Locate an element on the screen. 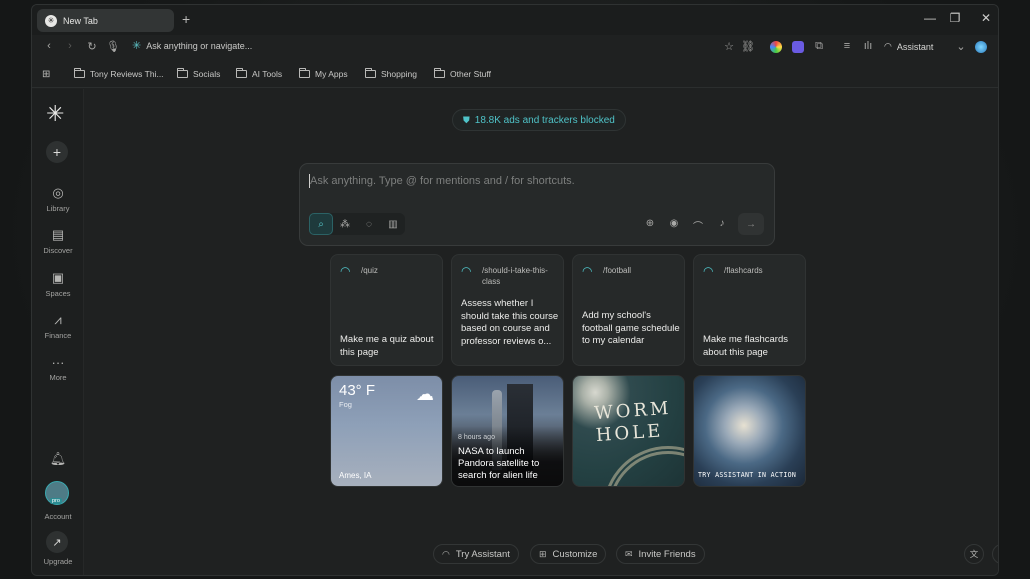  extension-color-icon is located at coordinates (776, 47).